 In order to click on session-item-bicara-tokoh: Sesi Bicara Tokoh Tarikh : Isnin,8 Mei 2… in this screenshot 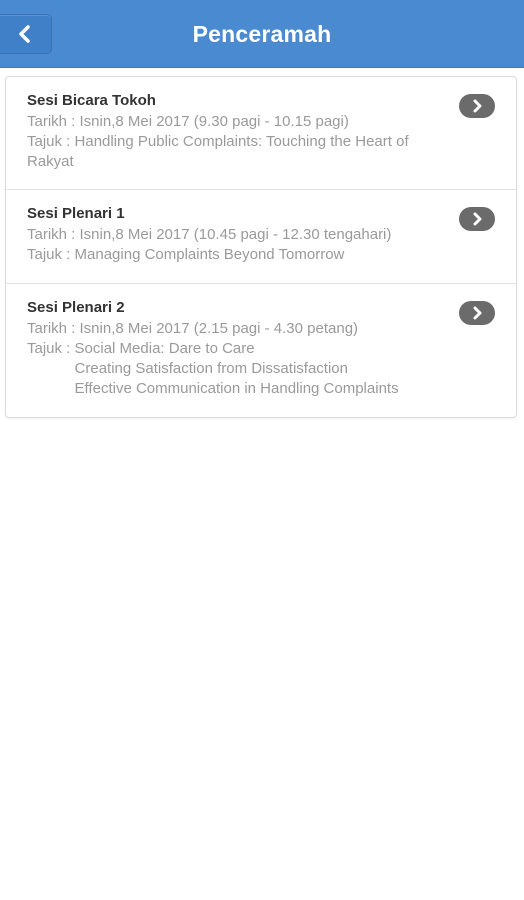, I will do `click(261, 133)`.